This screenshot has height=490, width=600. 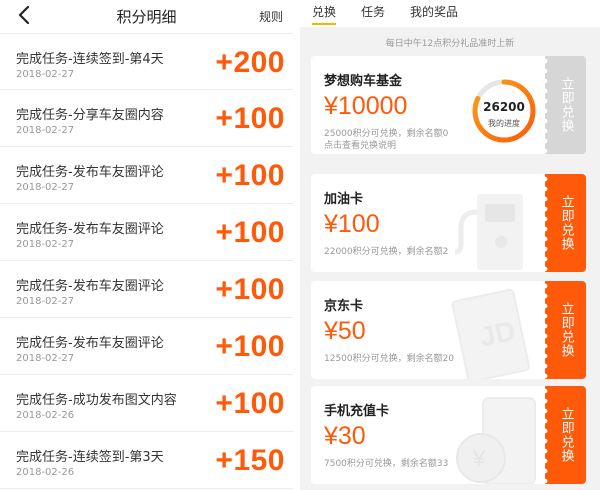 I want to click on page-title: 积分明细, so click(x=146, y=17).